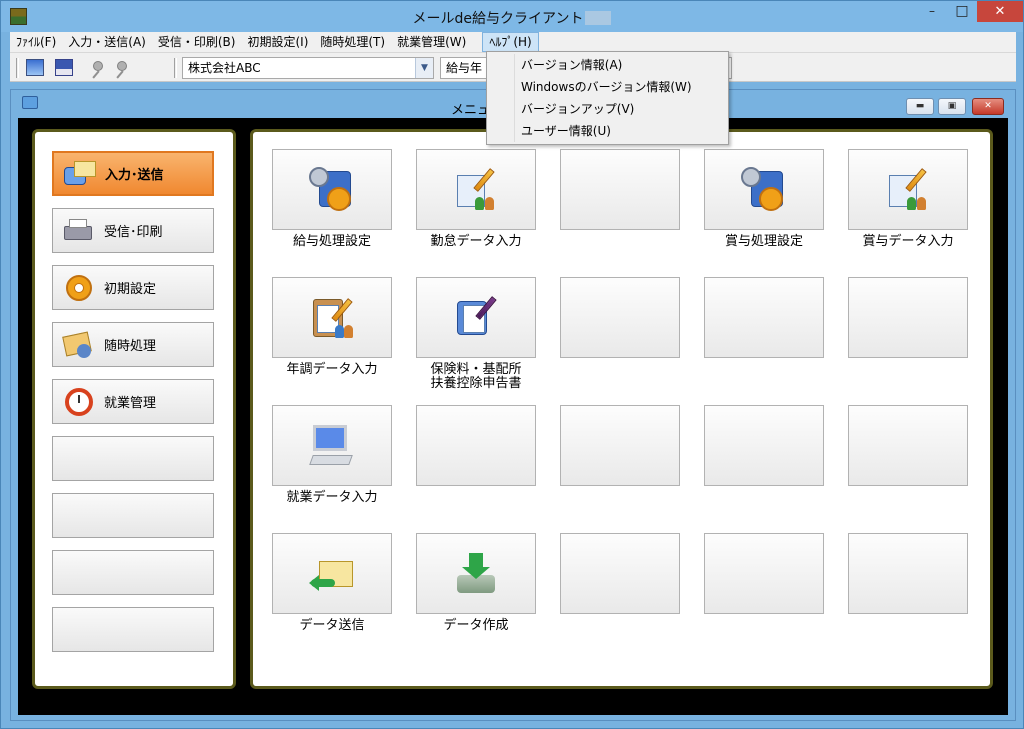  What do you see at coordinates (476, 376) in the screenshot?
I see `tile-label: 保険料・基配所 扶養控除申告書` at bounding box center [476, 376].